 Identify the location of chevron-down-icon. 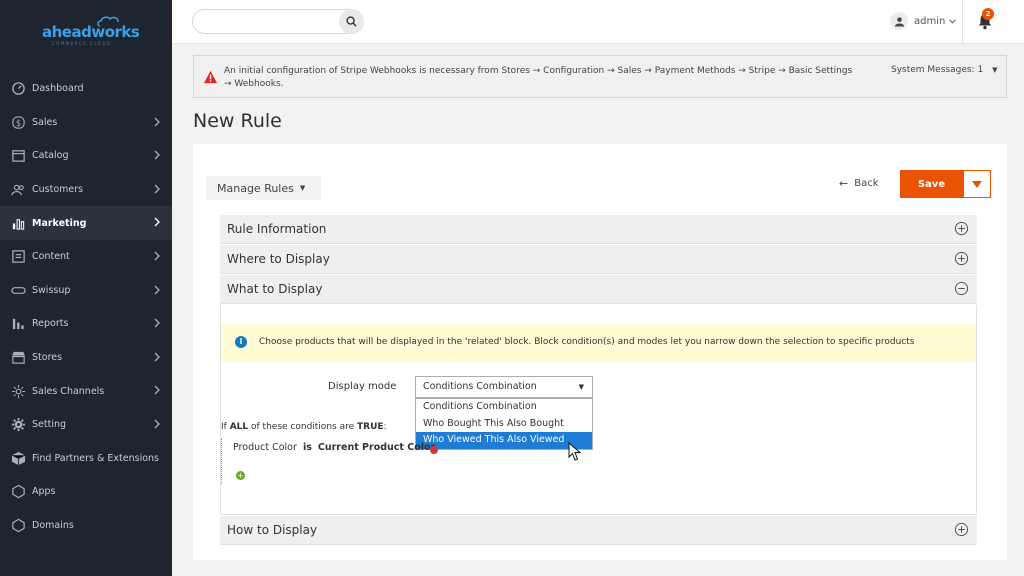
(953, 21).